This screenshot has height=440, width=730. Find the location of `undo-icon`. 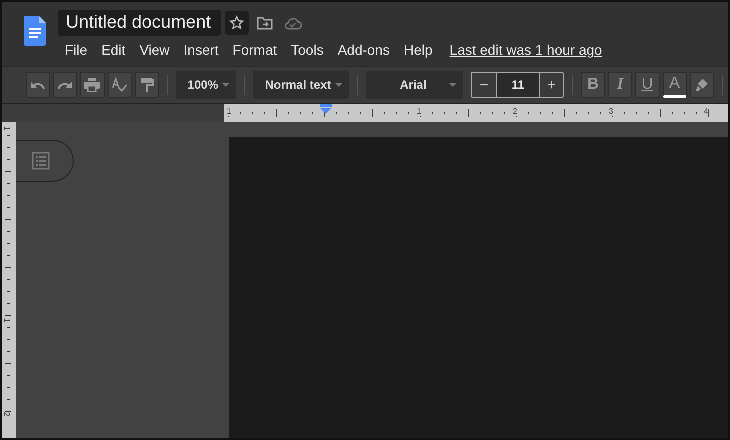

undo-icon is located at coordinates (38, 85).